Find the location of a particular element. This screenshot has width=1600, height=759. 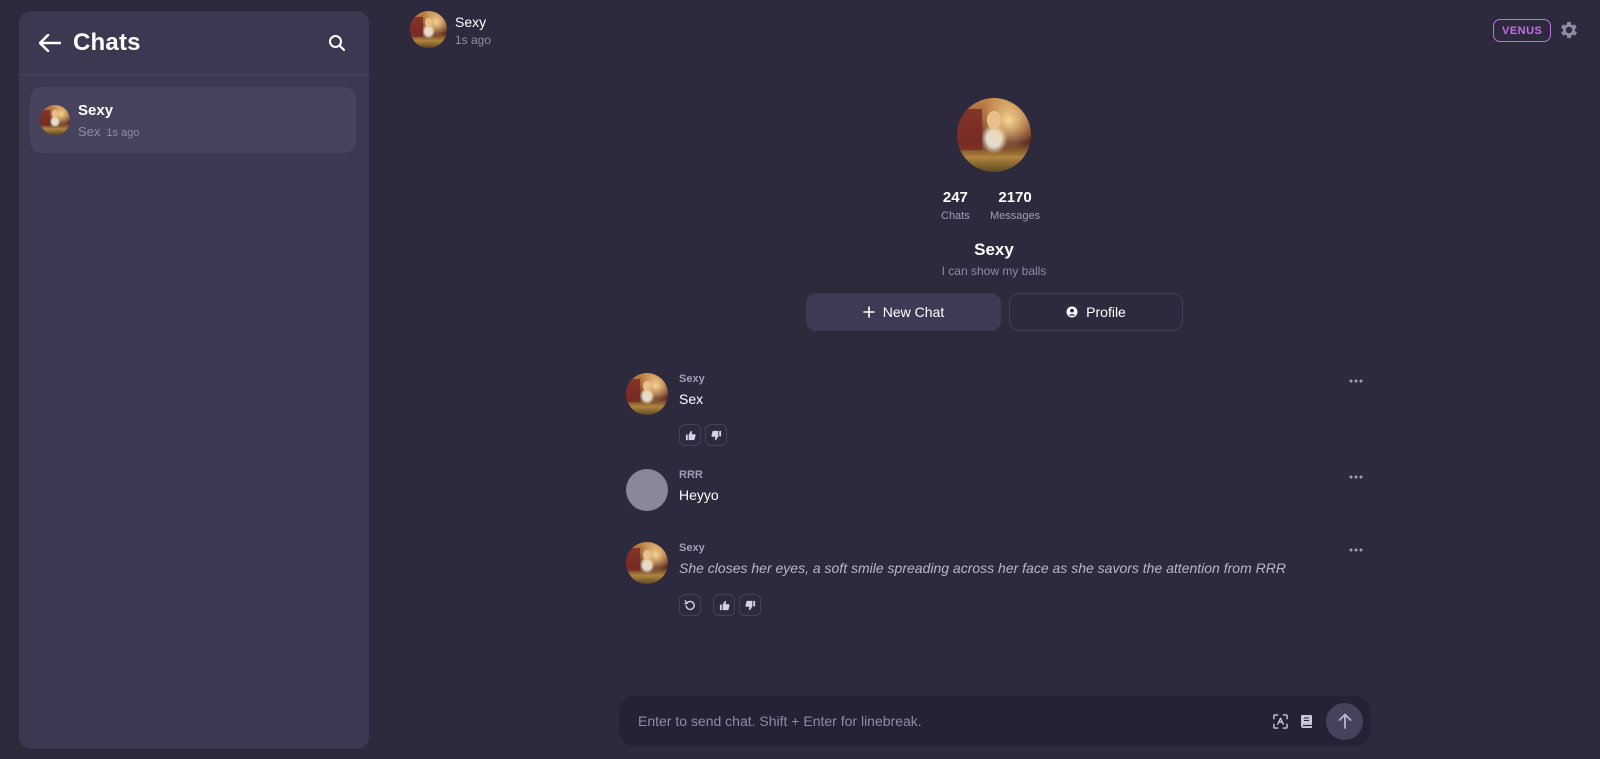

chat-list-item: Sexy Sex 1s ago is located at coordinates (193, 120).